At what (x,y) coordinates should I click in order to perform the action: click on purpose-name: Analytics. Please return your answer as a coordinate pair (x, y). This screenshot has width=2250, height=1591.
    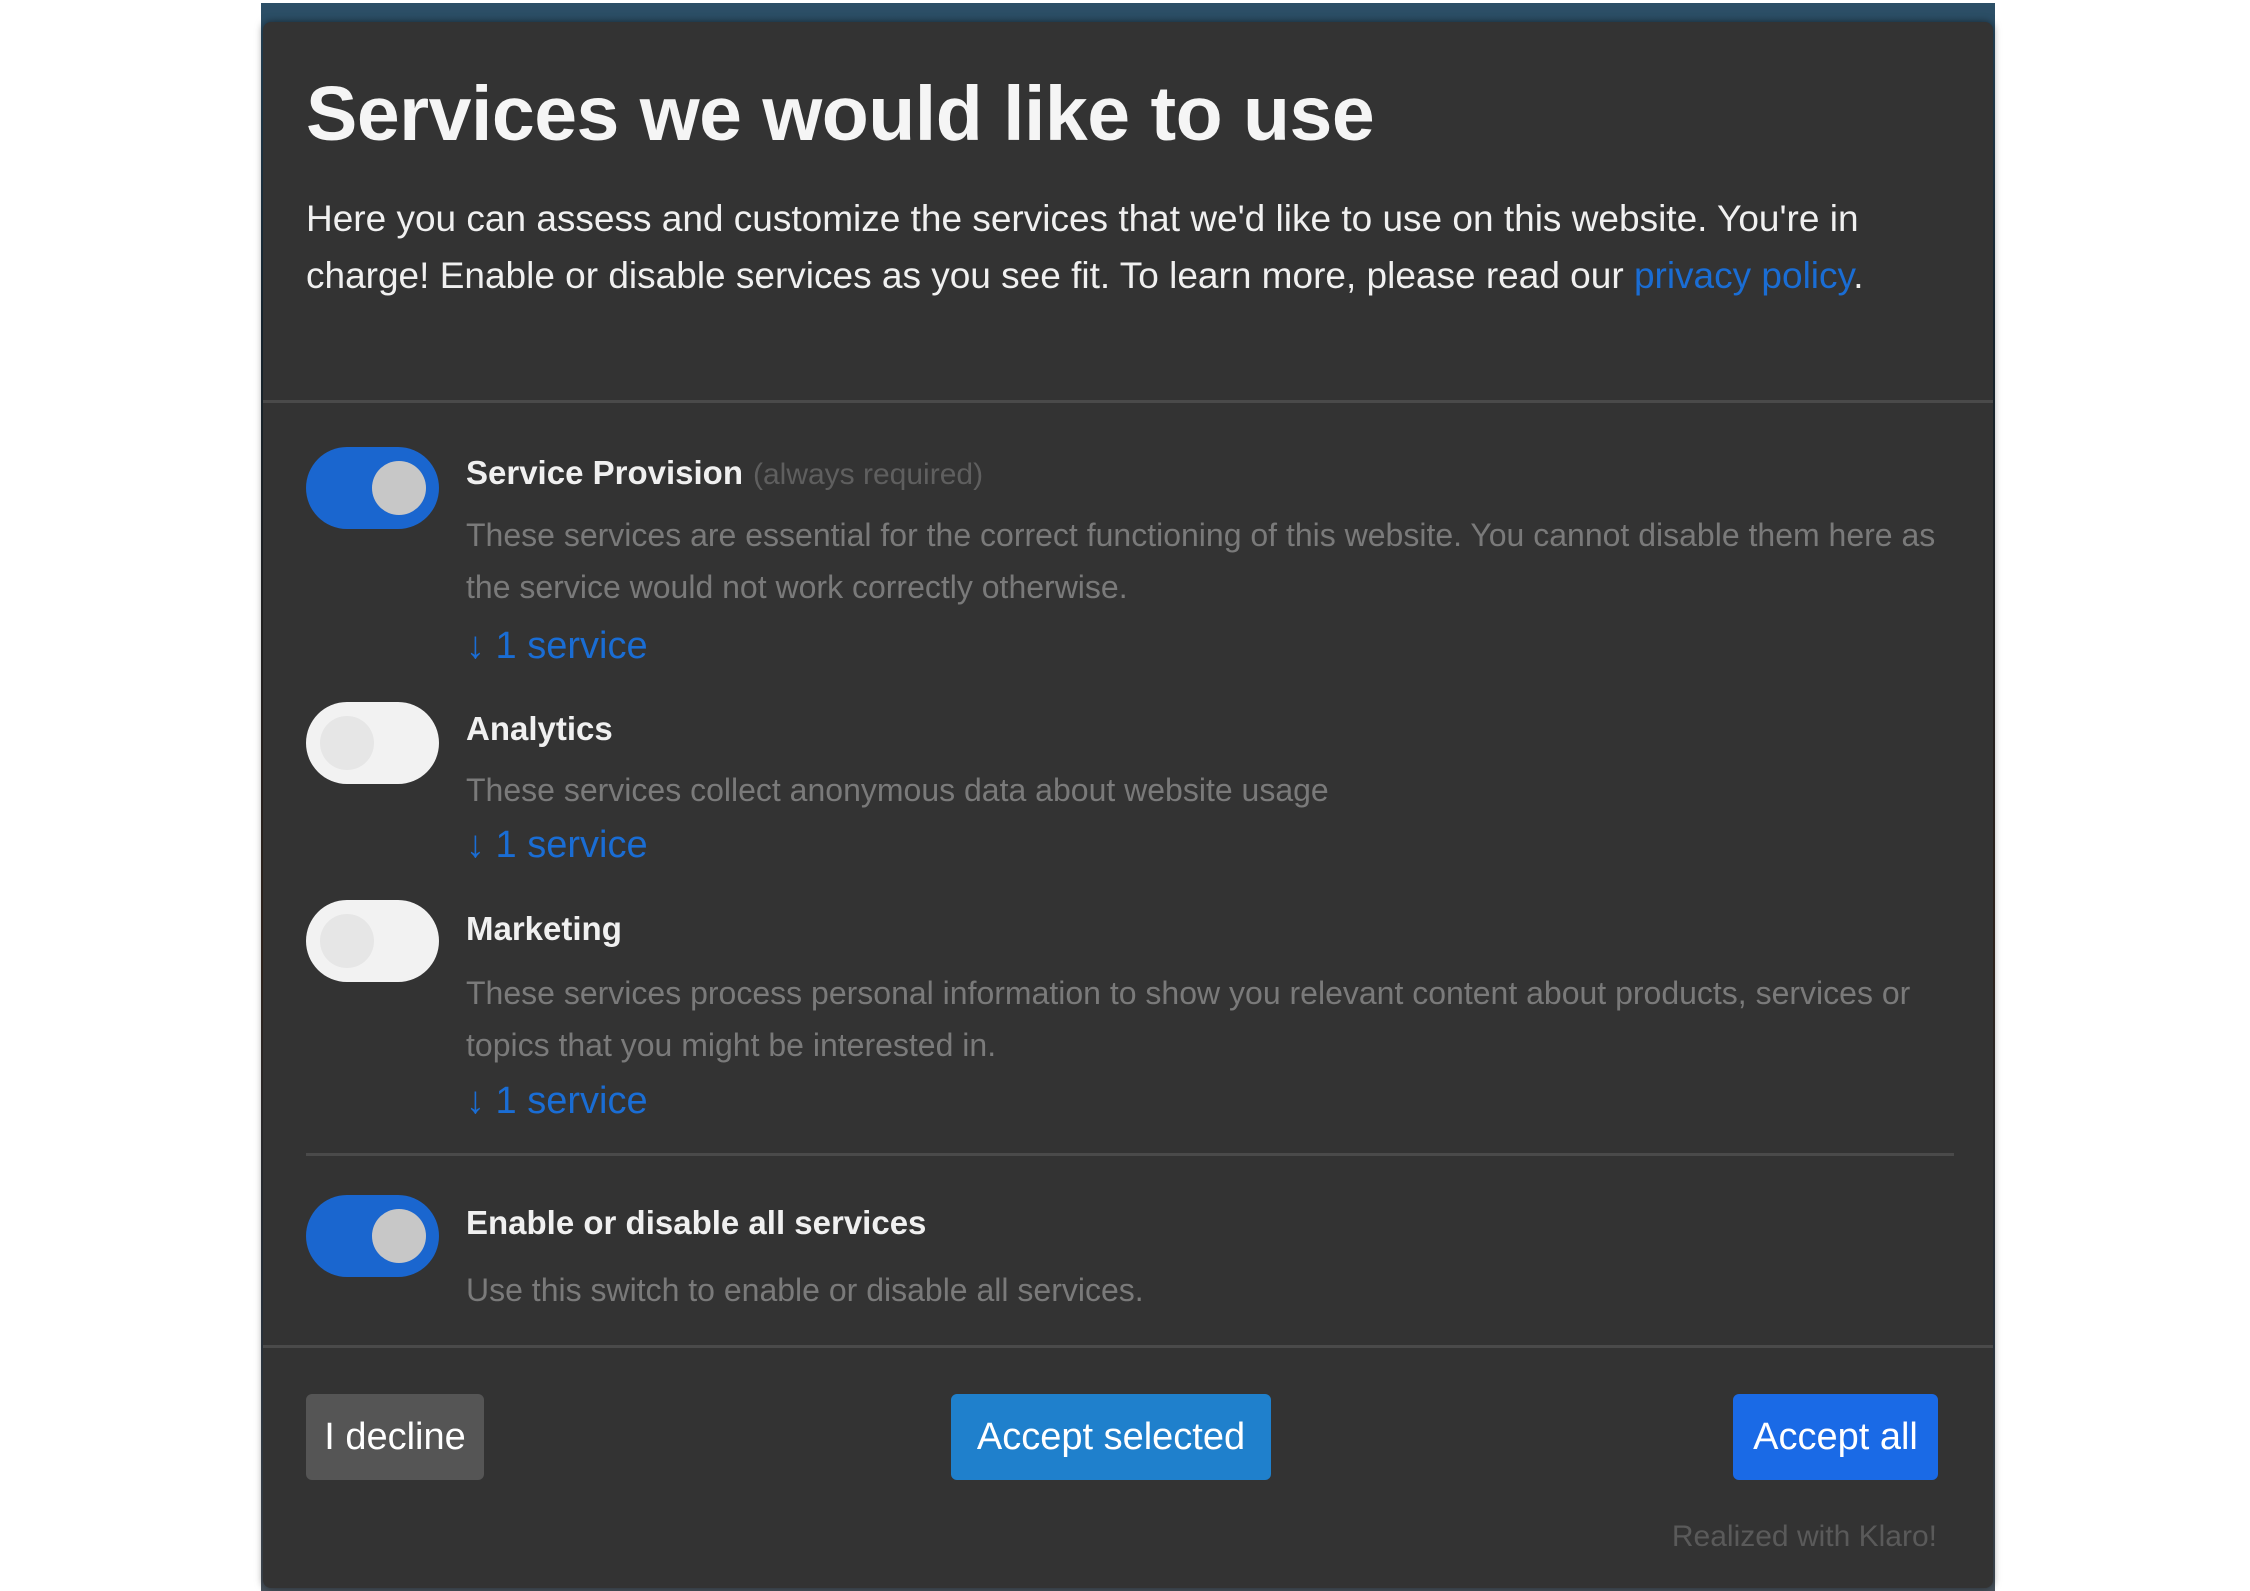
    Looking at the image, I should click on (539, 728).